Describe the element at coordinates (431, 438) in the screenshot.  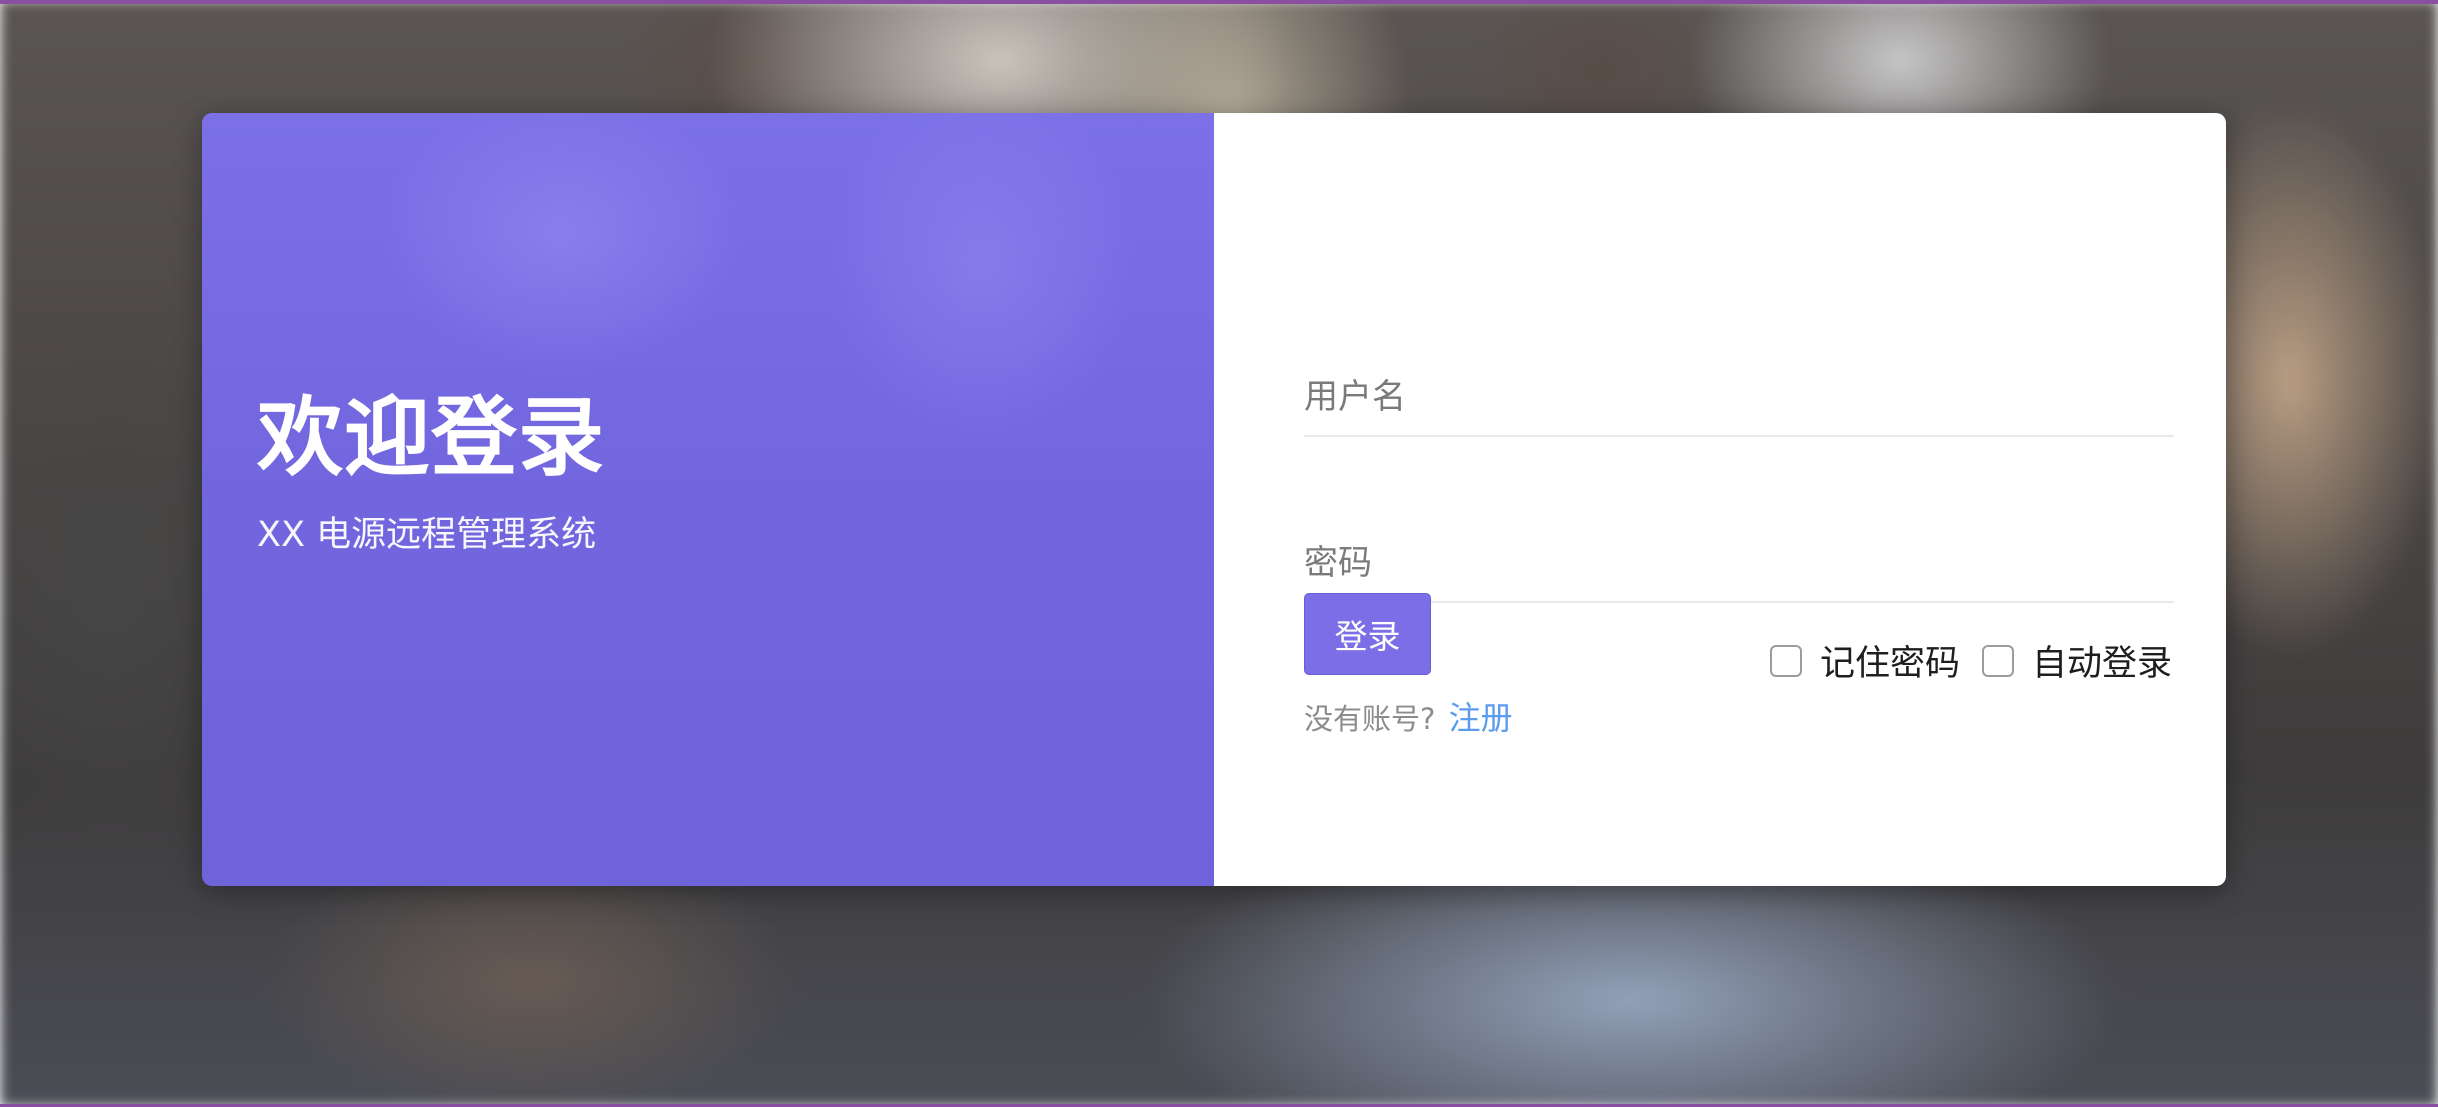
I see `welcome-title: 欢迎登录` at that location.